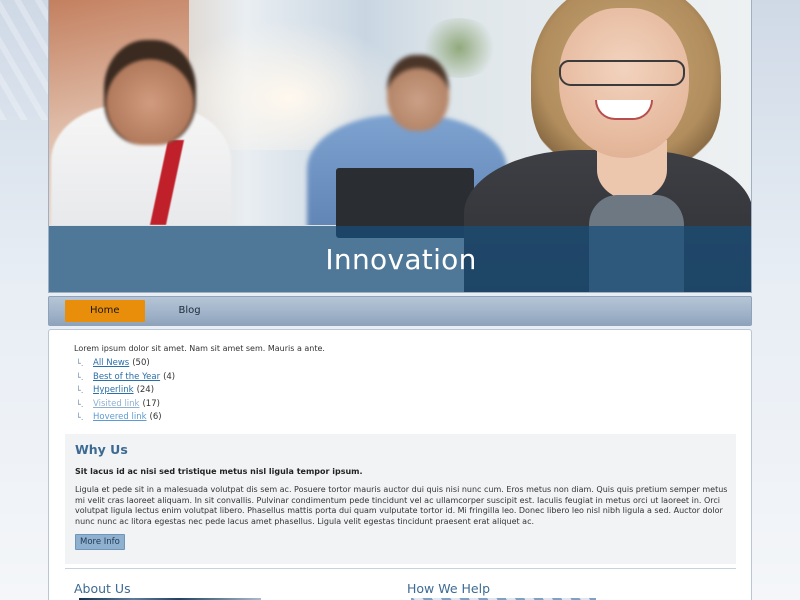 The image size is (800, 600). I want to click on nav-item-blog: Blog, so click(190, 311).